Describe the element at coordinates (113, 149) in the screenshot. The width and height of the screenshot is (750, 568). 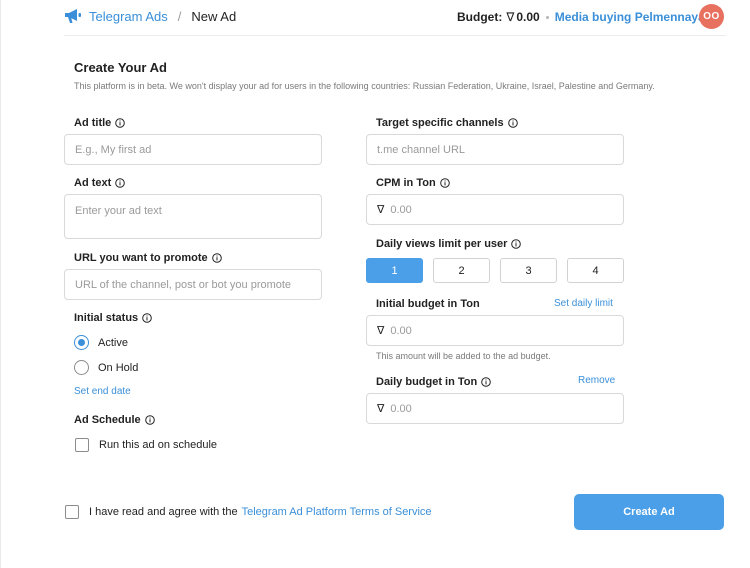
I see `ad-title-placeholder: E.g., My first ad` at that location.